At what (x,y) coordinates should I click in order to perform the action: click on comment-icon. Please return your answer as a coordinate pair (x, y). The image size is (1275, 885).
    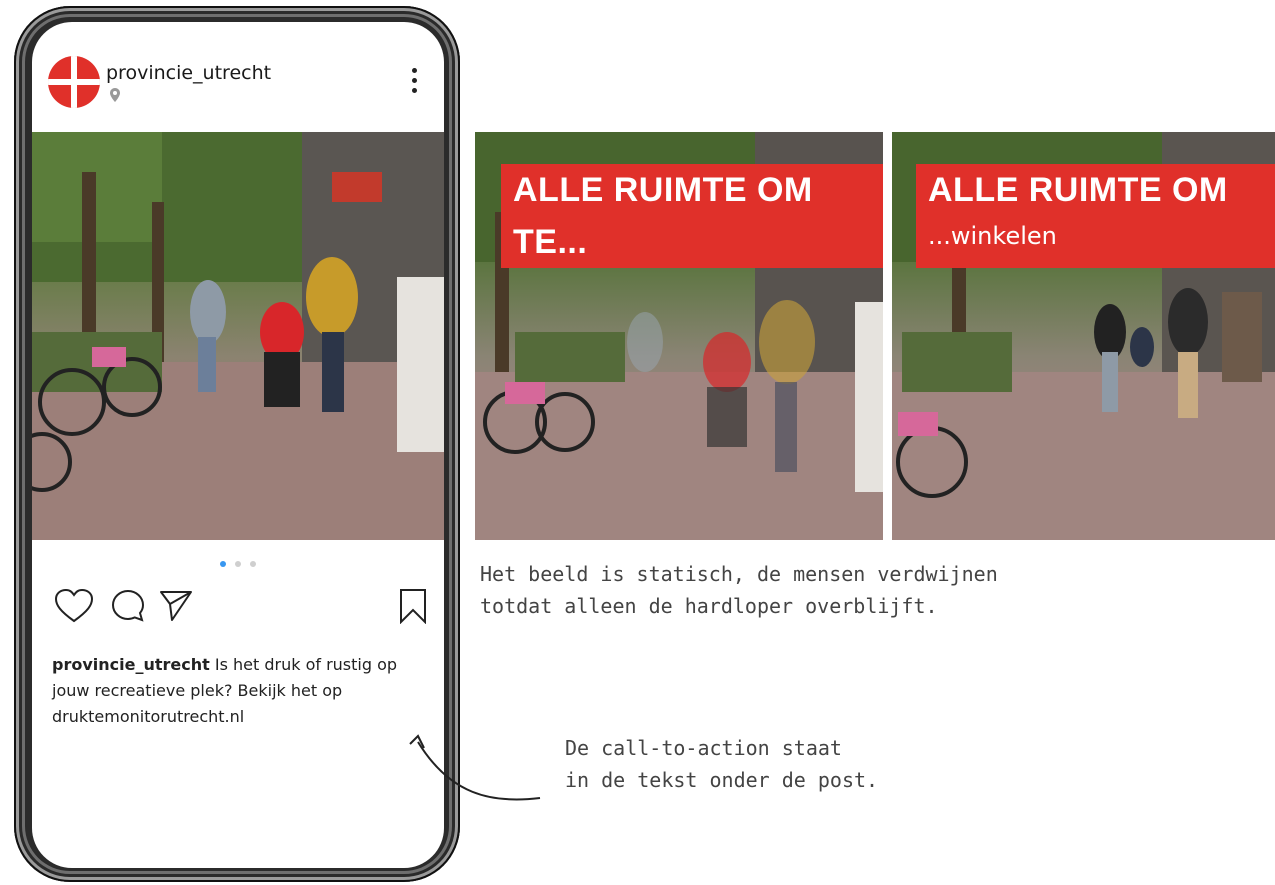
    Looking at the image, I should click on (128, 606).